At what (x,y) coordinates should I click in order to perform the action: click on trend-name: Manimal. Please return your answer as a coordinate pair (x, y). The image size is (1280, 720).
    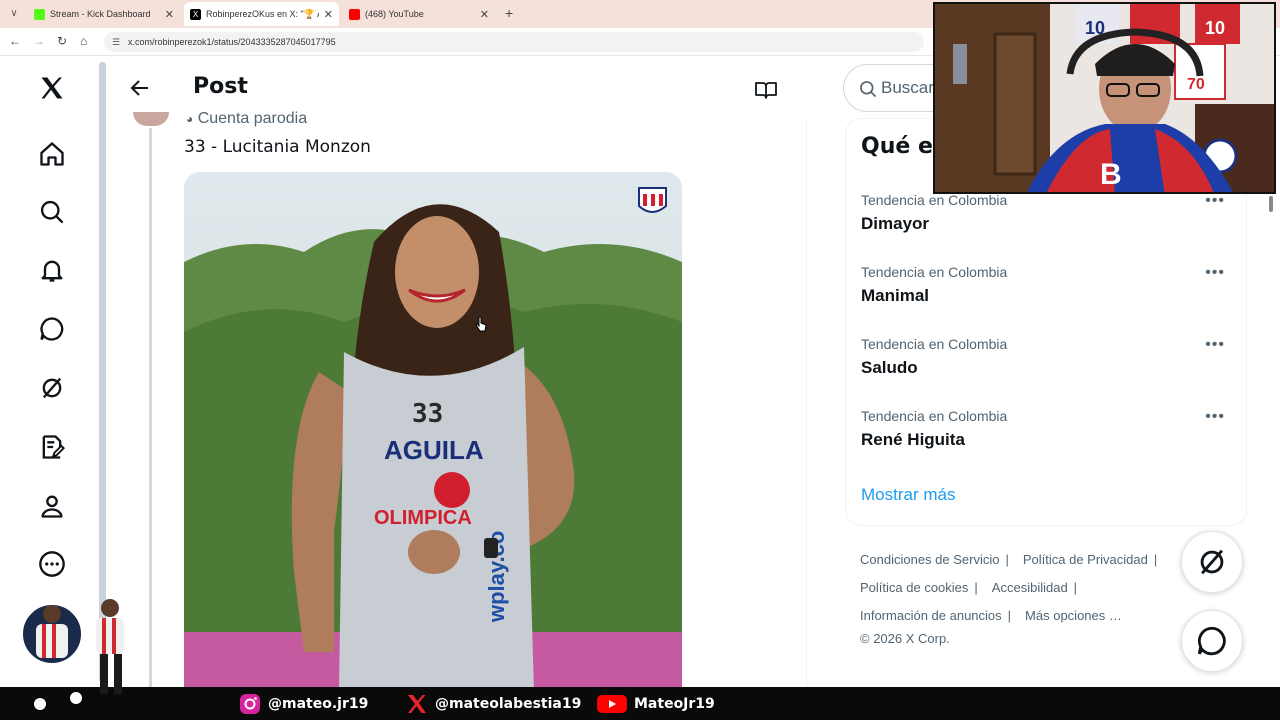
    Looking at the image, I should click on (895, 295).